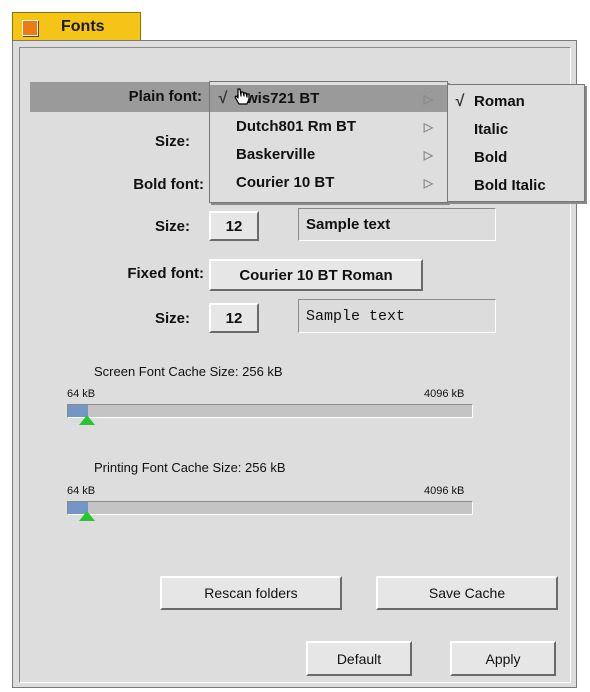  I want to click on fixed-size-button: 12, so click(234, 318).